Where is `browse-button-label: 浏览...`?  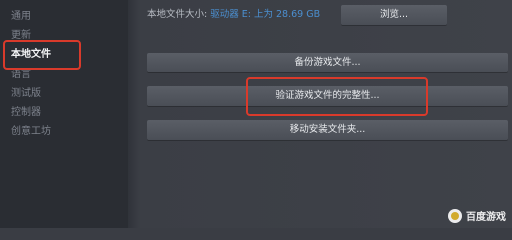
browse-button-label: 浏览... is located at coordinates (394, 14).